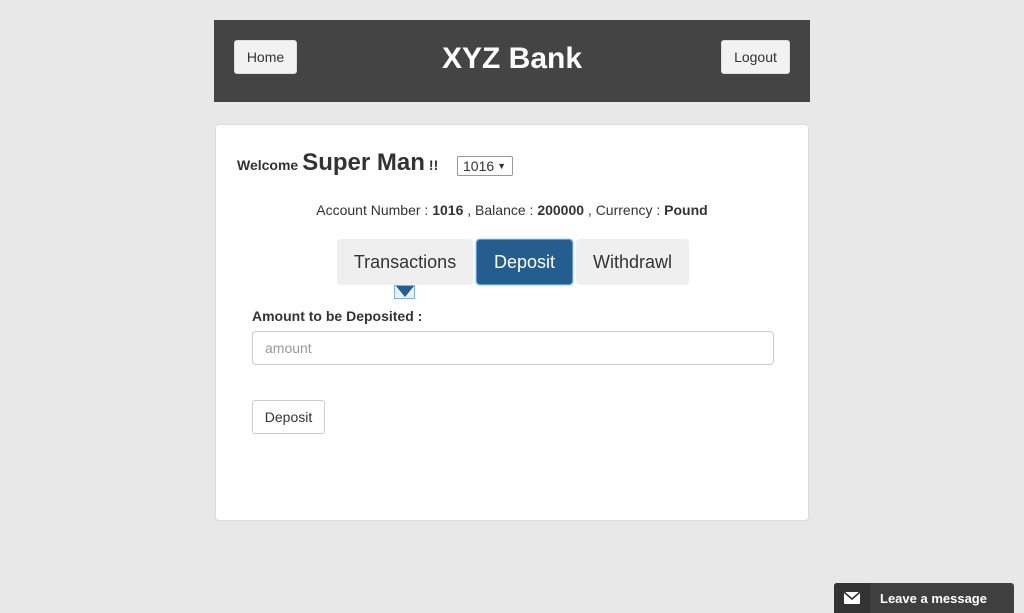 This screenshot has height=613, width=1024. Describe the element at coordinates (933, 598) in the screenshot. I see `leave-message-label: Leave a message` at that location.